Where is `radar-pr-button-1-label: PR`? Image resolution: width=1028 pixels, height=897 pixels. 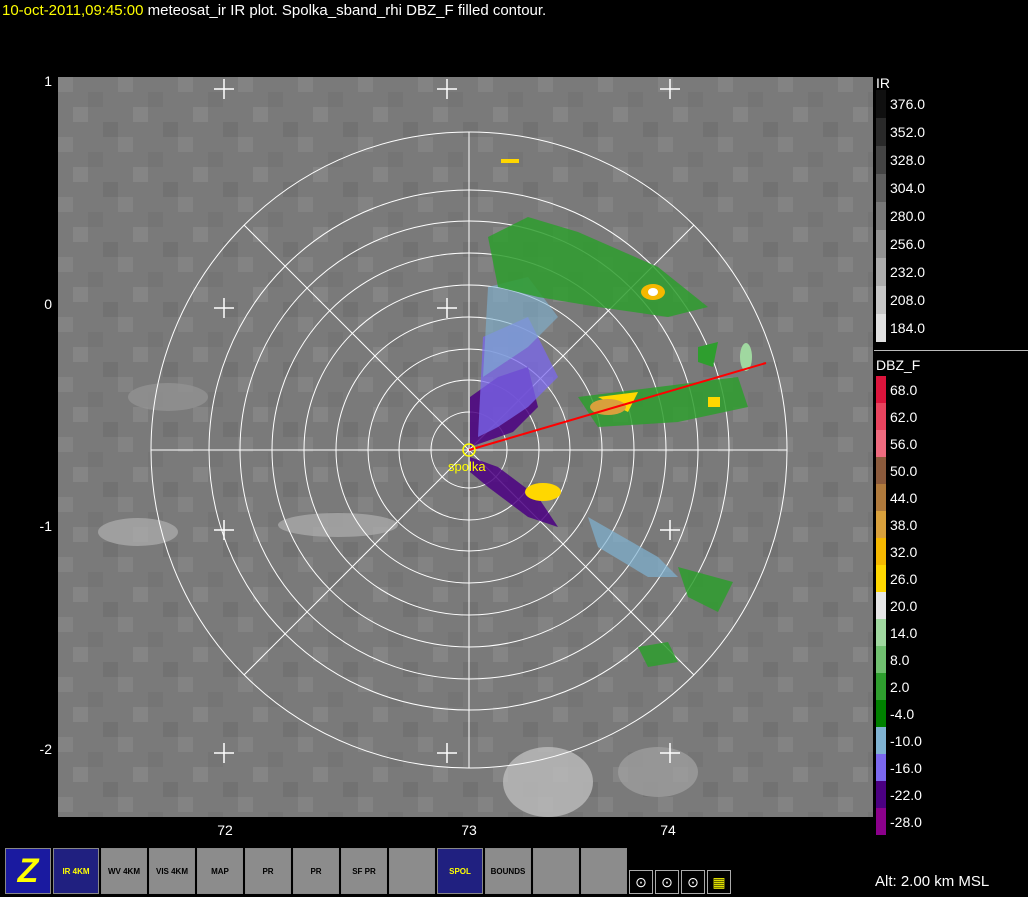
radar-pr-button-1-label: PR is located at coordinates (268, 871).